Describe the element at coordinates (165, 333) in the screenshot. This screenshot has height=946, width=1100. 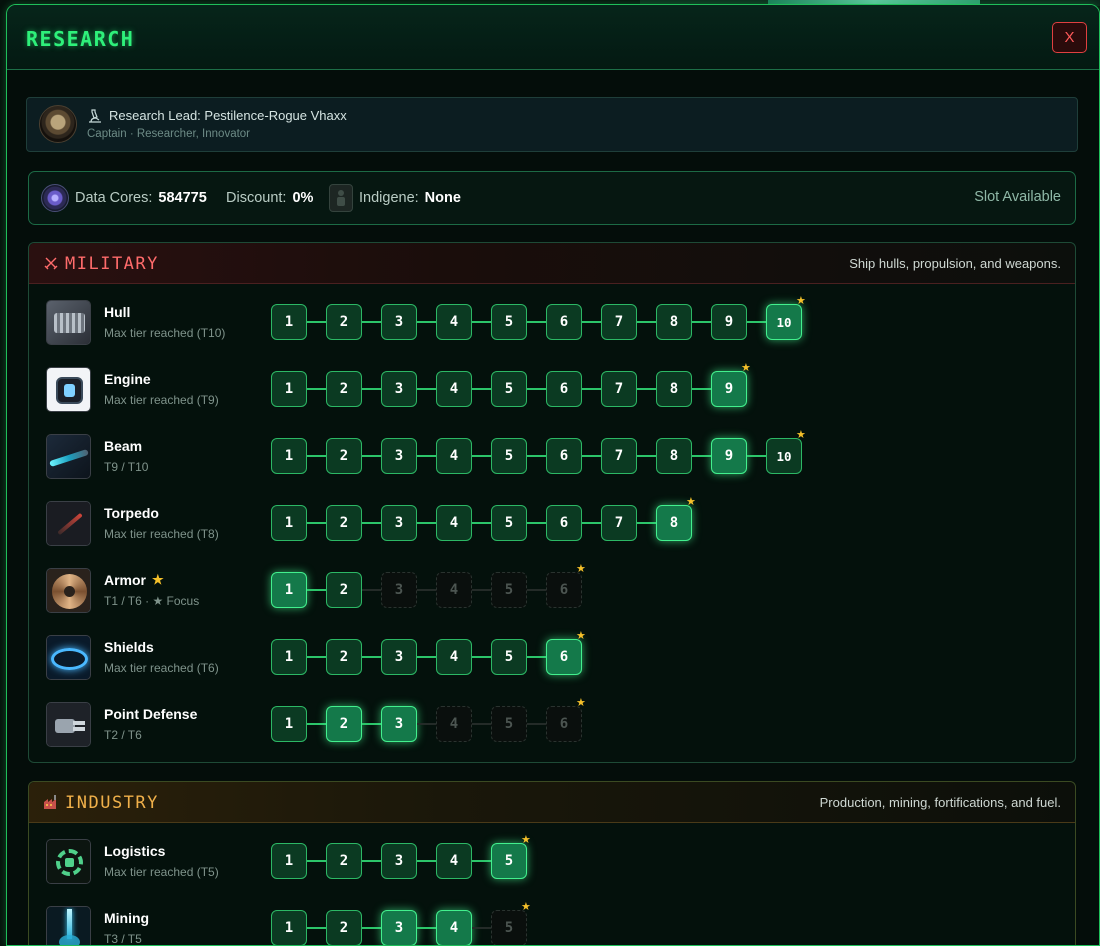
I see `tech-status: Max tier reached (T10)` at that location.